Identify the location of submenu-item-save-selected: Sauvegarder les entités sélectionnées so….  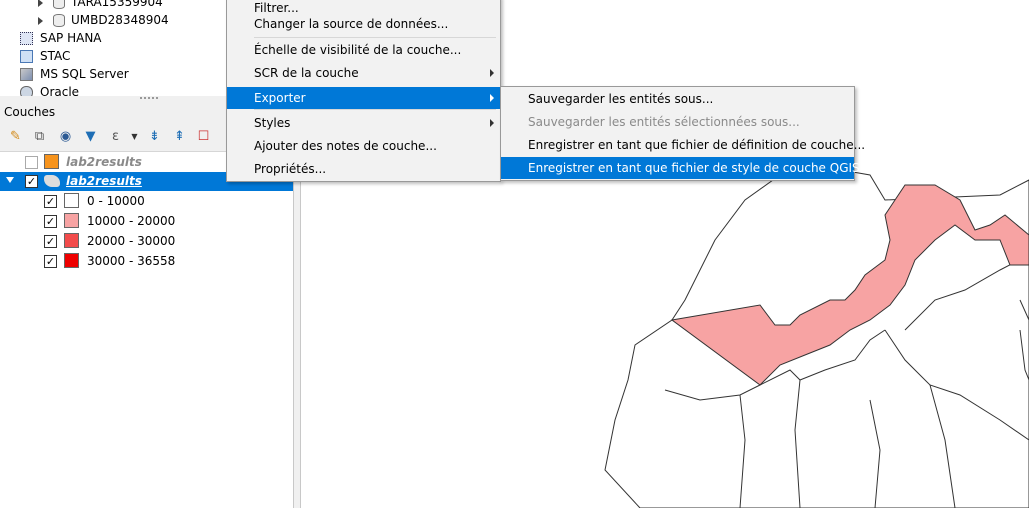
(664, 122).